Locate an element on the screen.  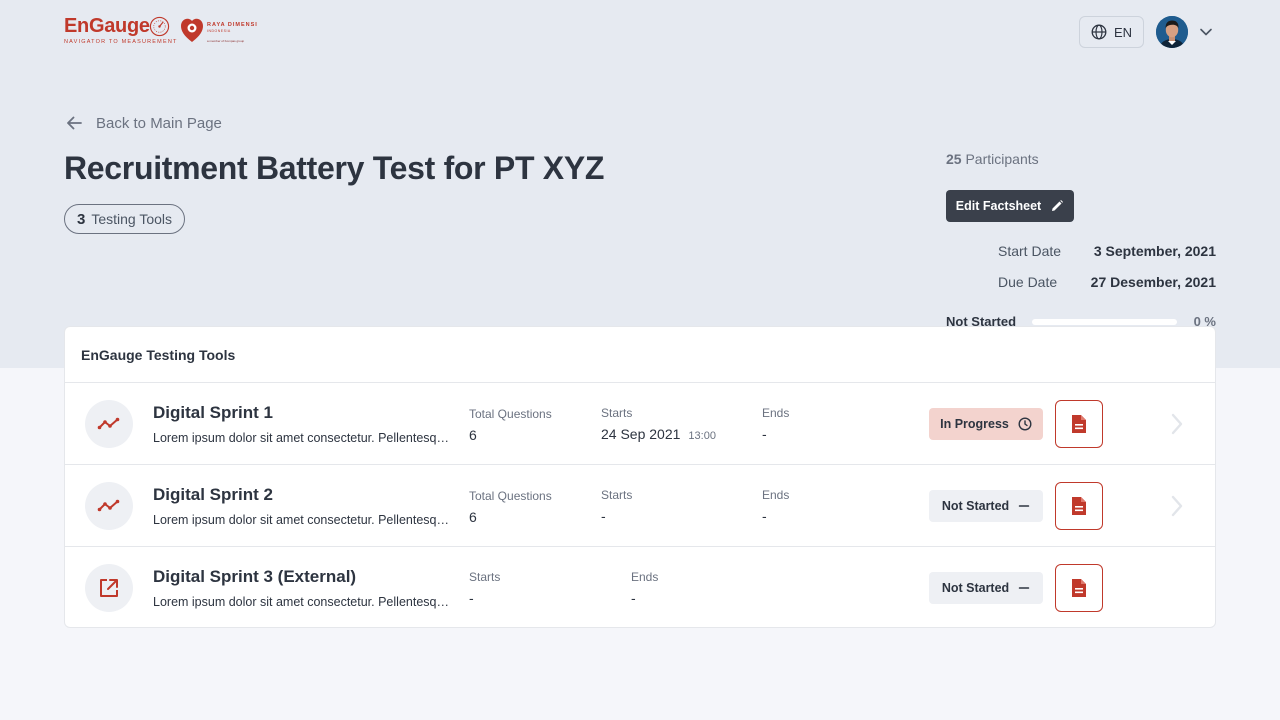
raya-dimensi-mark-icon is located at coordinates (192, 30).